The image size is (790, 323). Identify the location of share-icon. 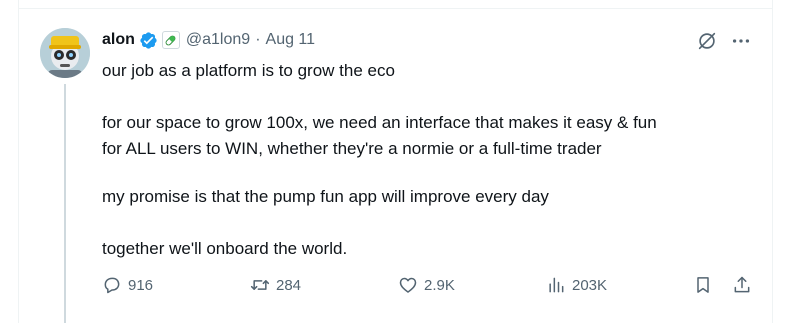
(742, 284).